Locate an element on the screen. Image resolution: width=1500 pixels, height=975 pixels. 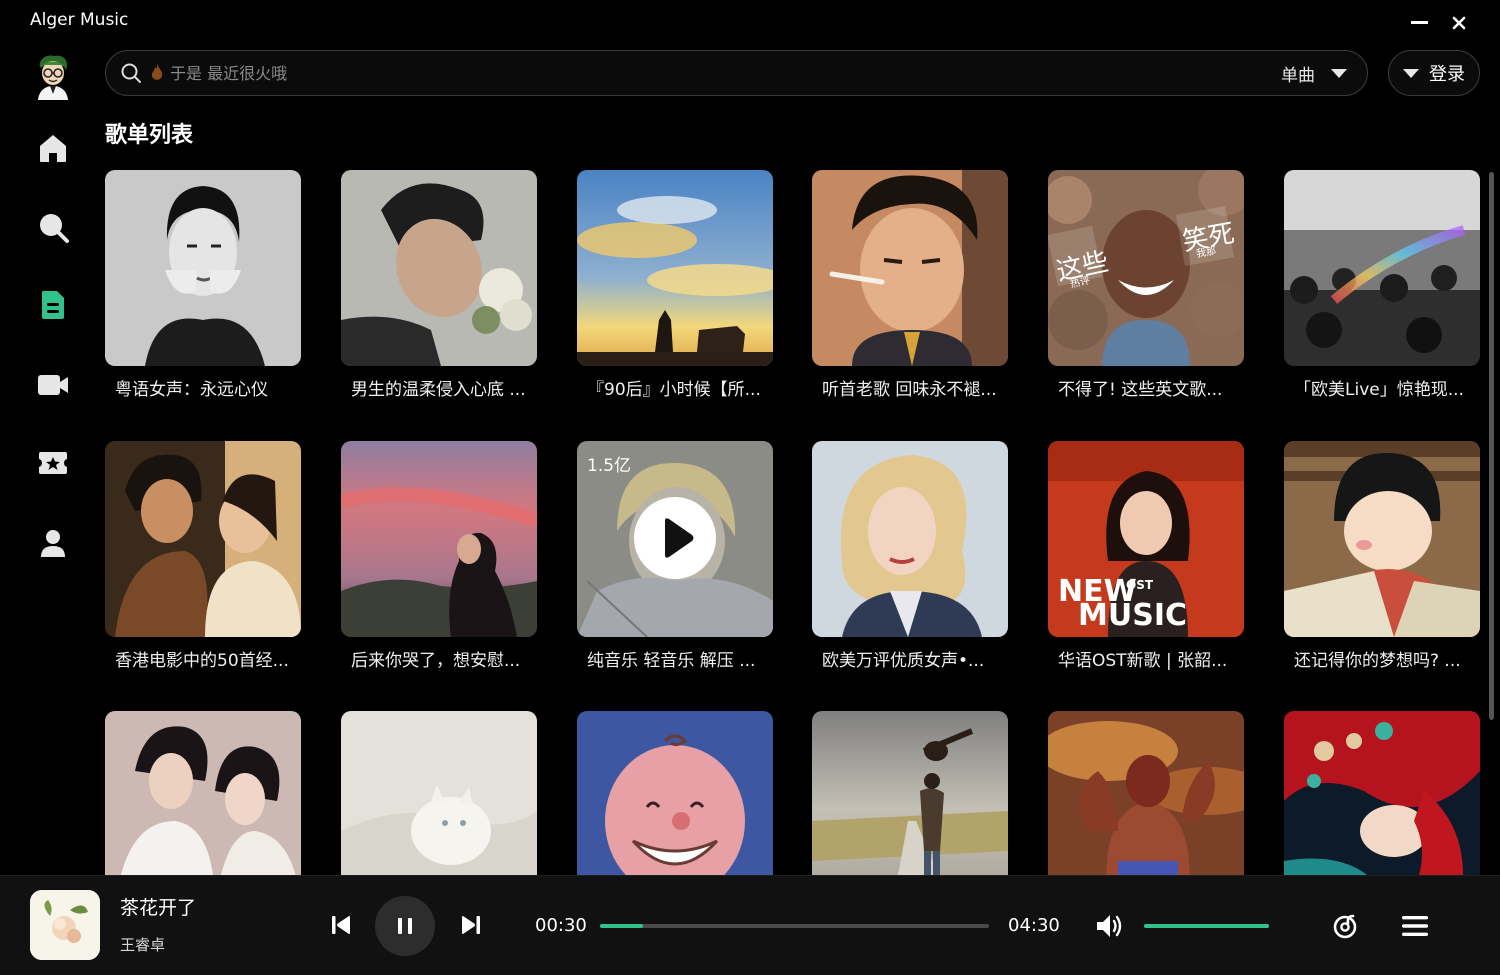
next-icon is located at coordinates (471, 925).